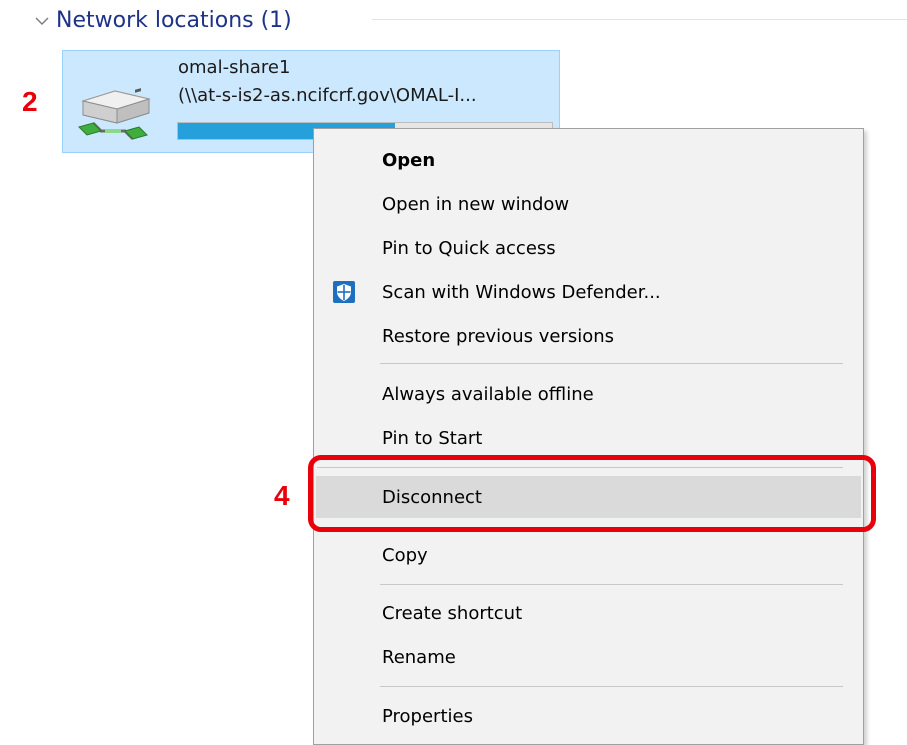 This screenshot has height=745, width=907. What do you see at coordinates (409, 160) in the screenshot?
I see `menu-item-open-label: Open` at bounding box center [409, 160].